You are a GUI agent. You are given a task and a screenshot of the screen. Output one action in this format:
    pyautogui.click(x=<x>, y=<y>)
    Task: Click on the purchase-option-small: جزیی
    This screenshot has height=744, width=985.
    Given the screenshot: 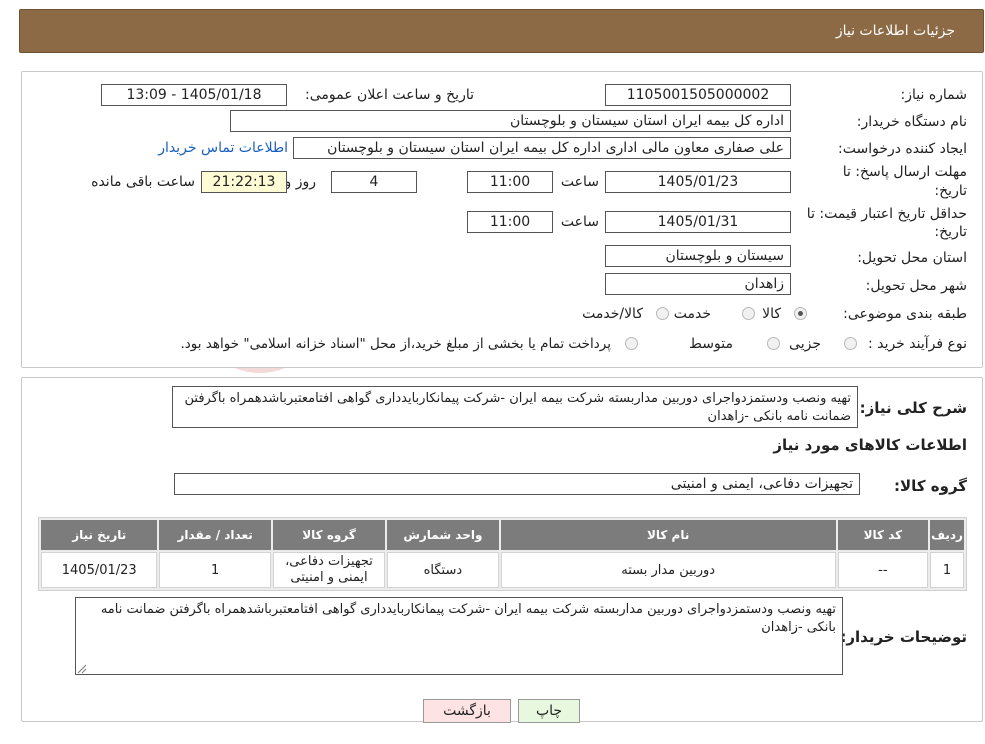 What is the action you would take?
    pyautogui.click(x=805, y=344)
    